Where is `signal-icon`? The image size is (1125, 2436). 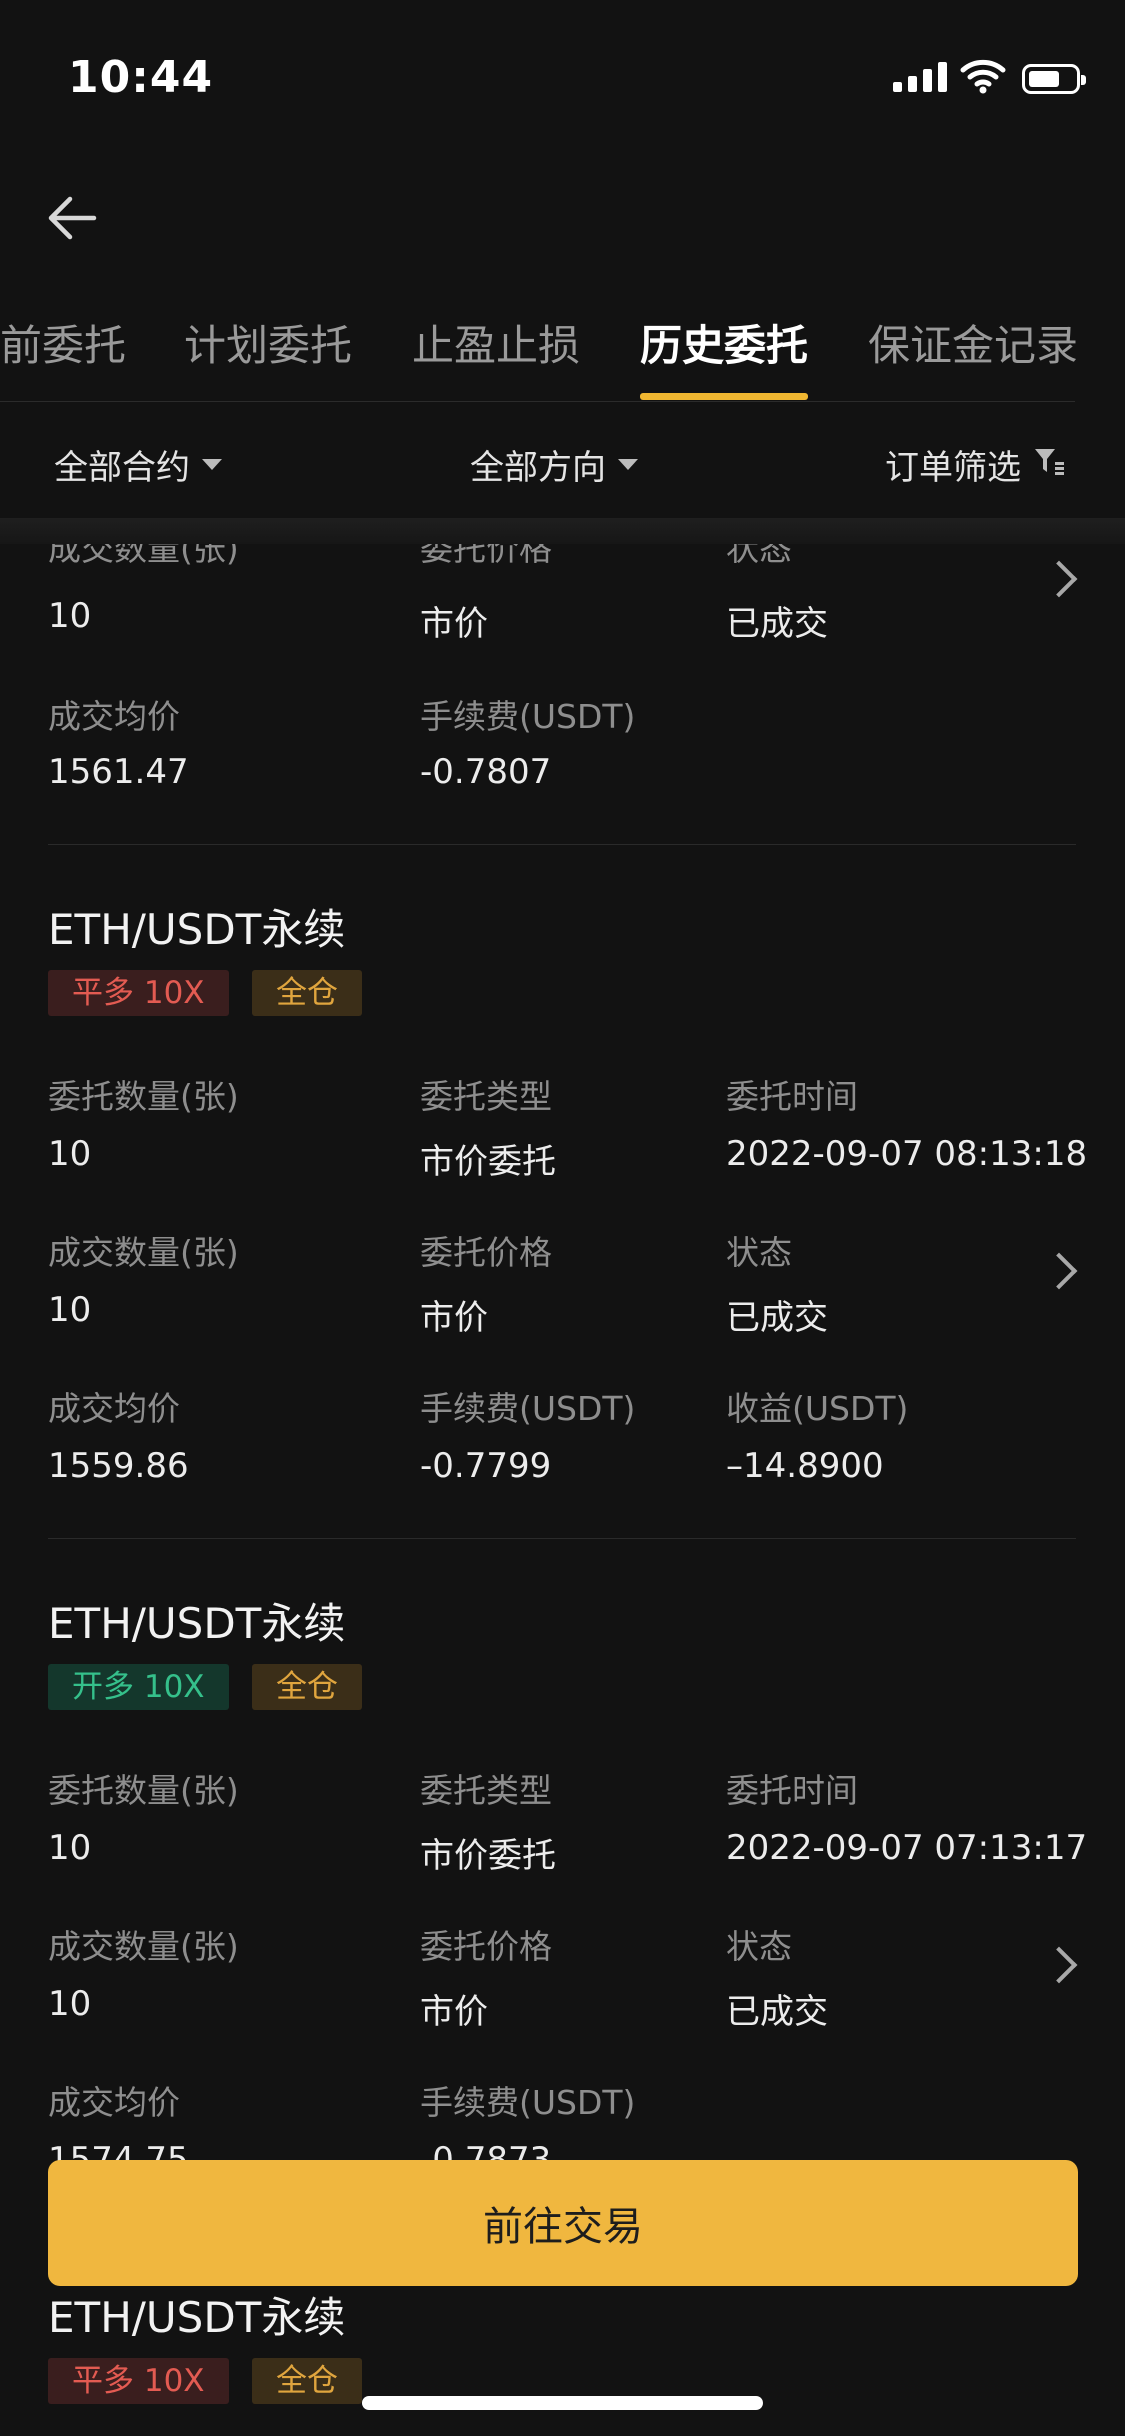 signal-icon is located at coordinates (920, 77).